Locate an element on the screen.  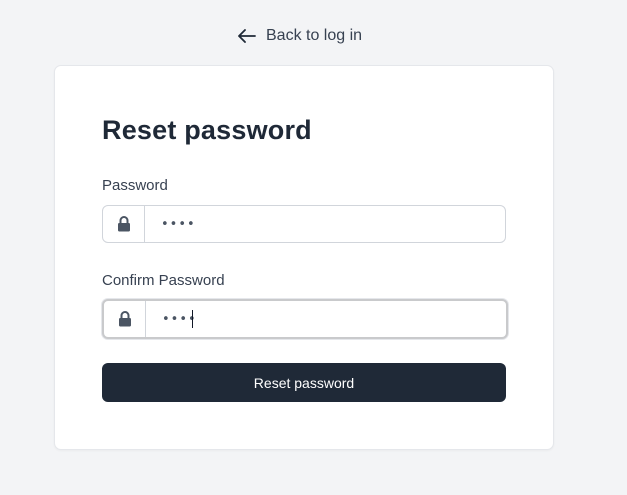
password-field-group is located at coordinates (304, 224).